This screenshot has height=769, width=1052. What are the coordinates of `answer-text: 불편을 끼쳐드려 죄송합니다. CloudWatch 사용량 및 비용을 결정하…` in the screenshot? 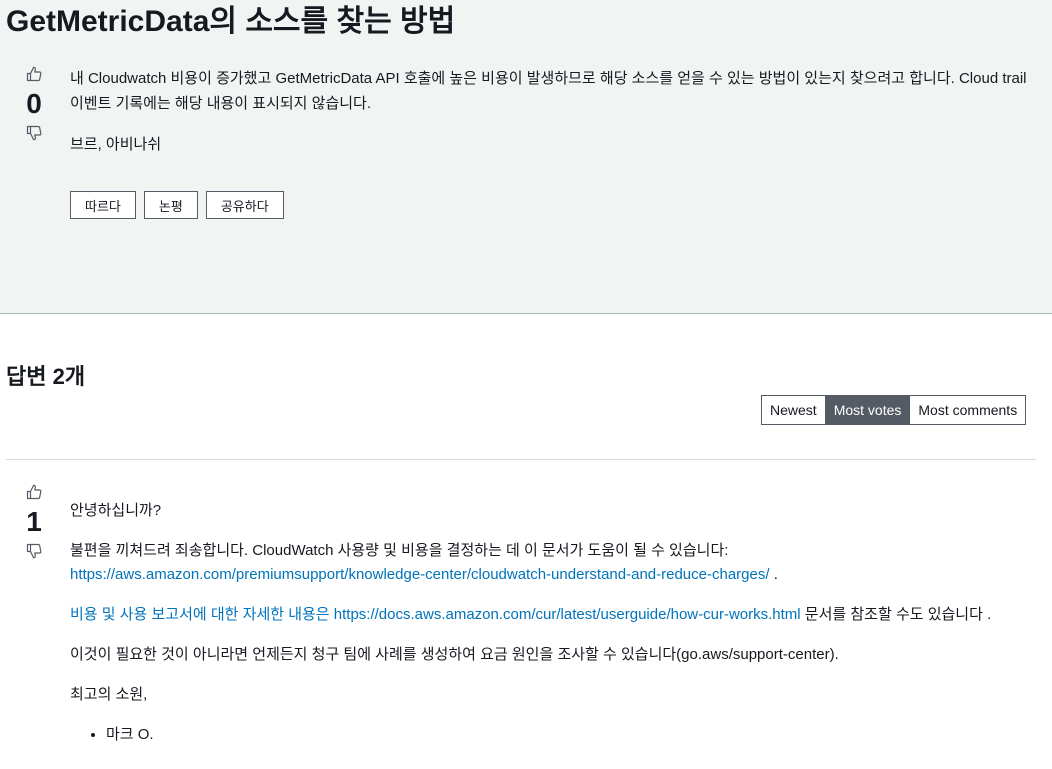 It's located at (399, 550).